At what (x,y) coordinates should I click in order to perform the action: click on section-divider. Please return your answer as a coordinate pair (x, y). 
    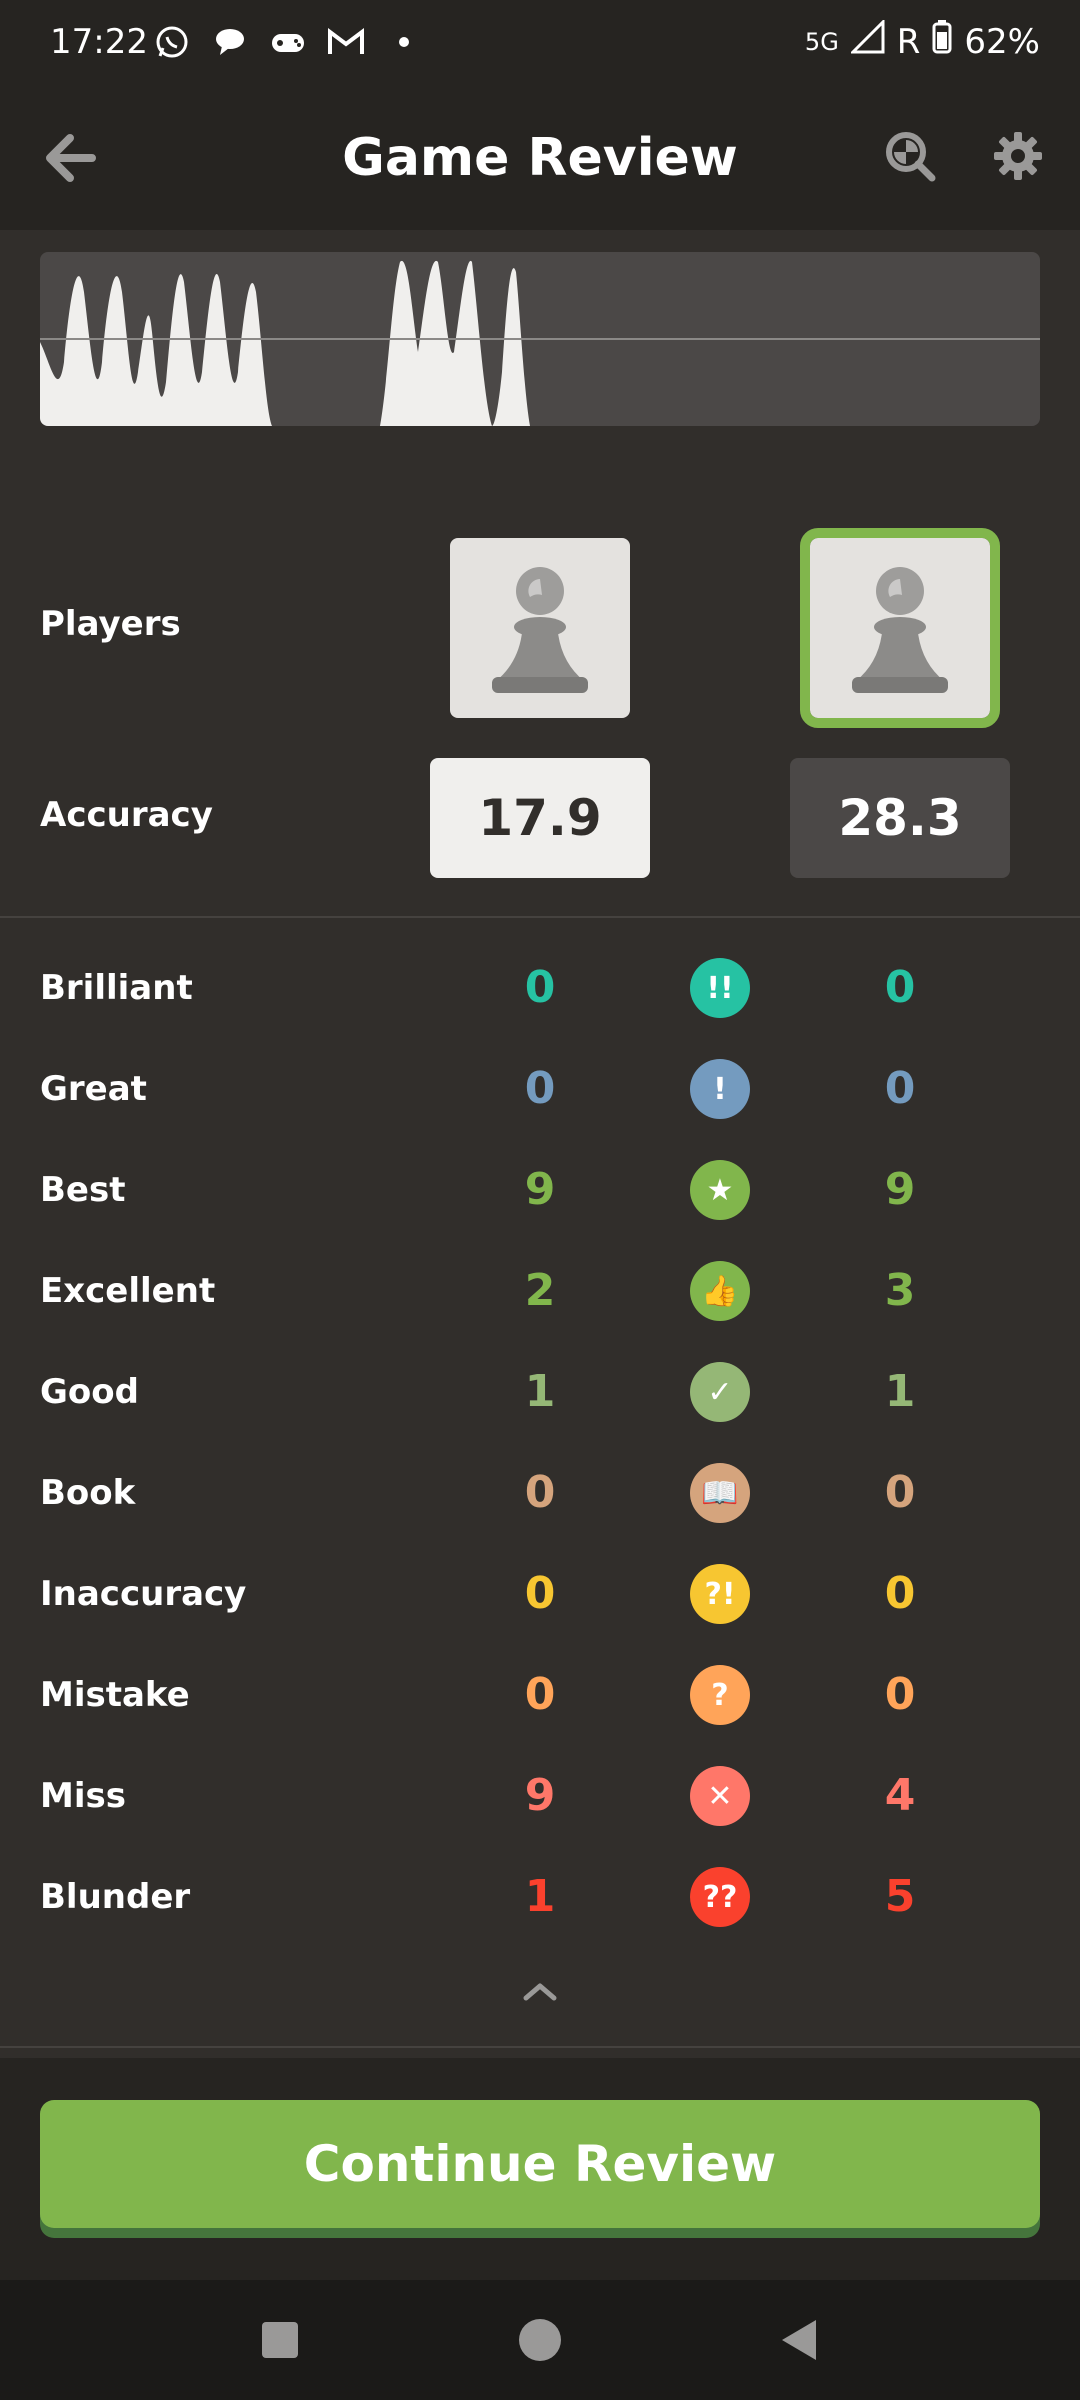
    Looking at the image, I should click on (540, 917).